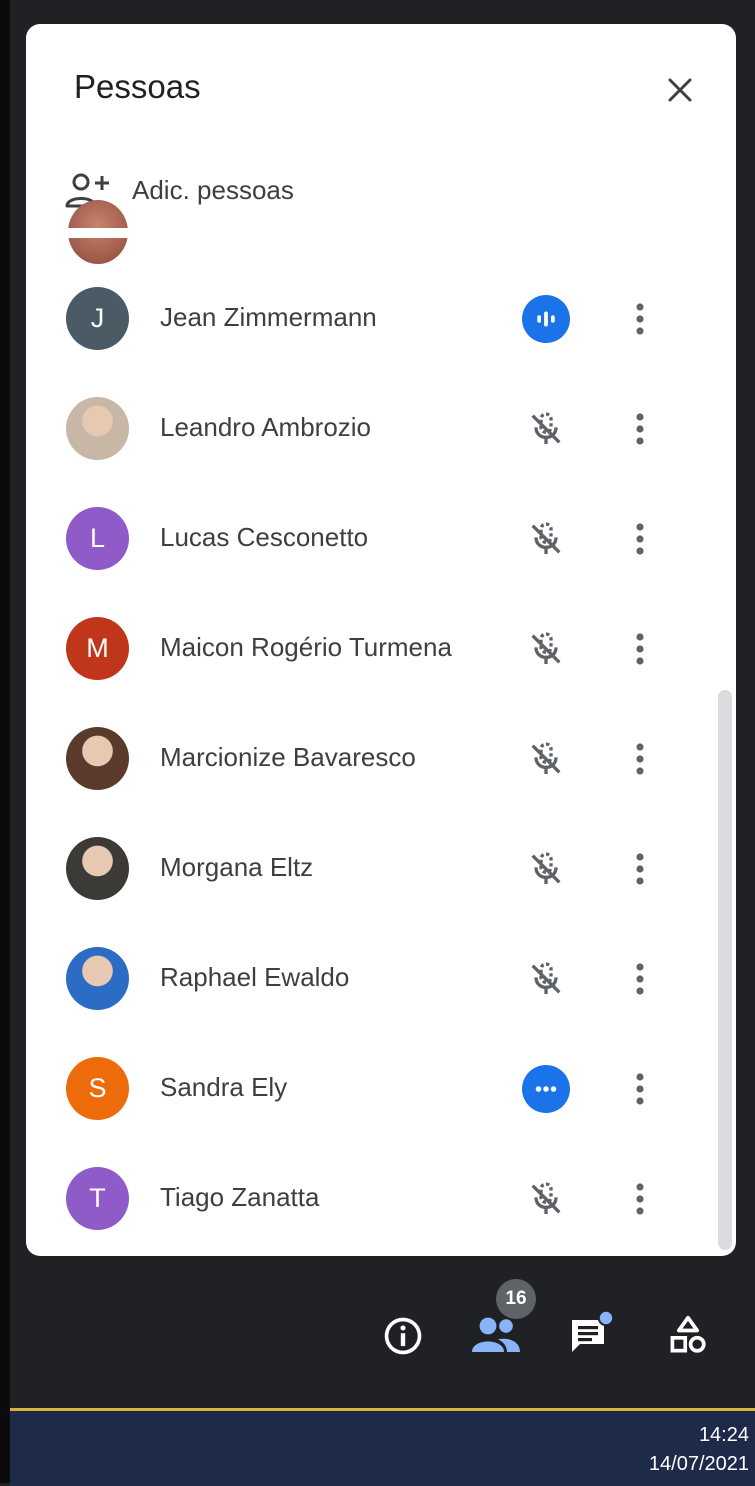 Image resolution: width=755 pixels, height=1486 pixels. Describe the element at coordinates (97, 1088) in the screenshot. I see `avatar: S` at that location.